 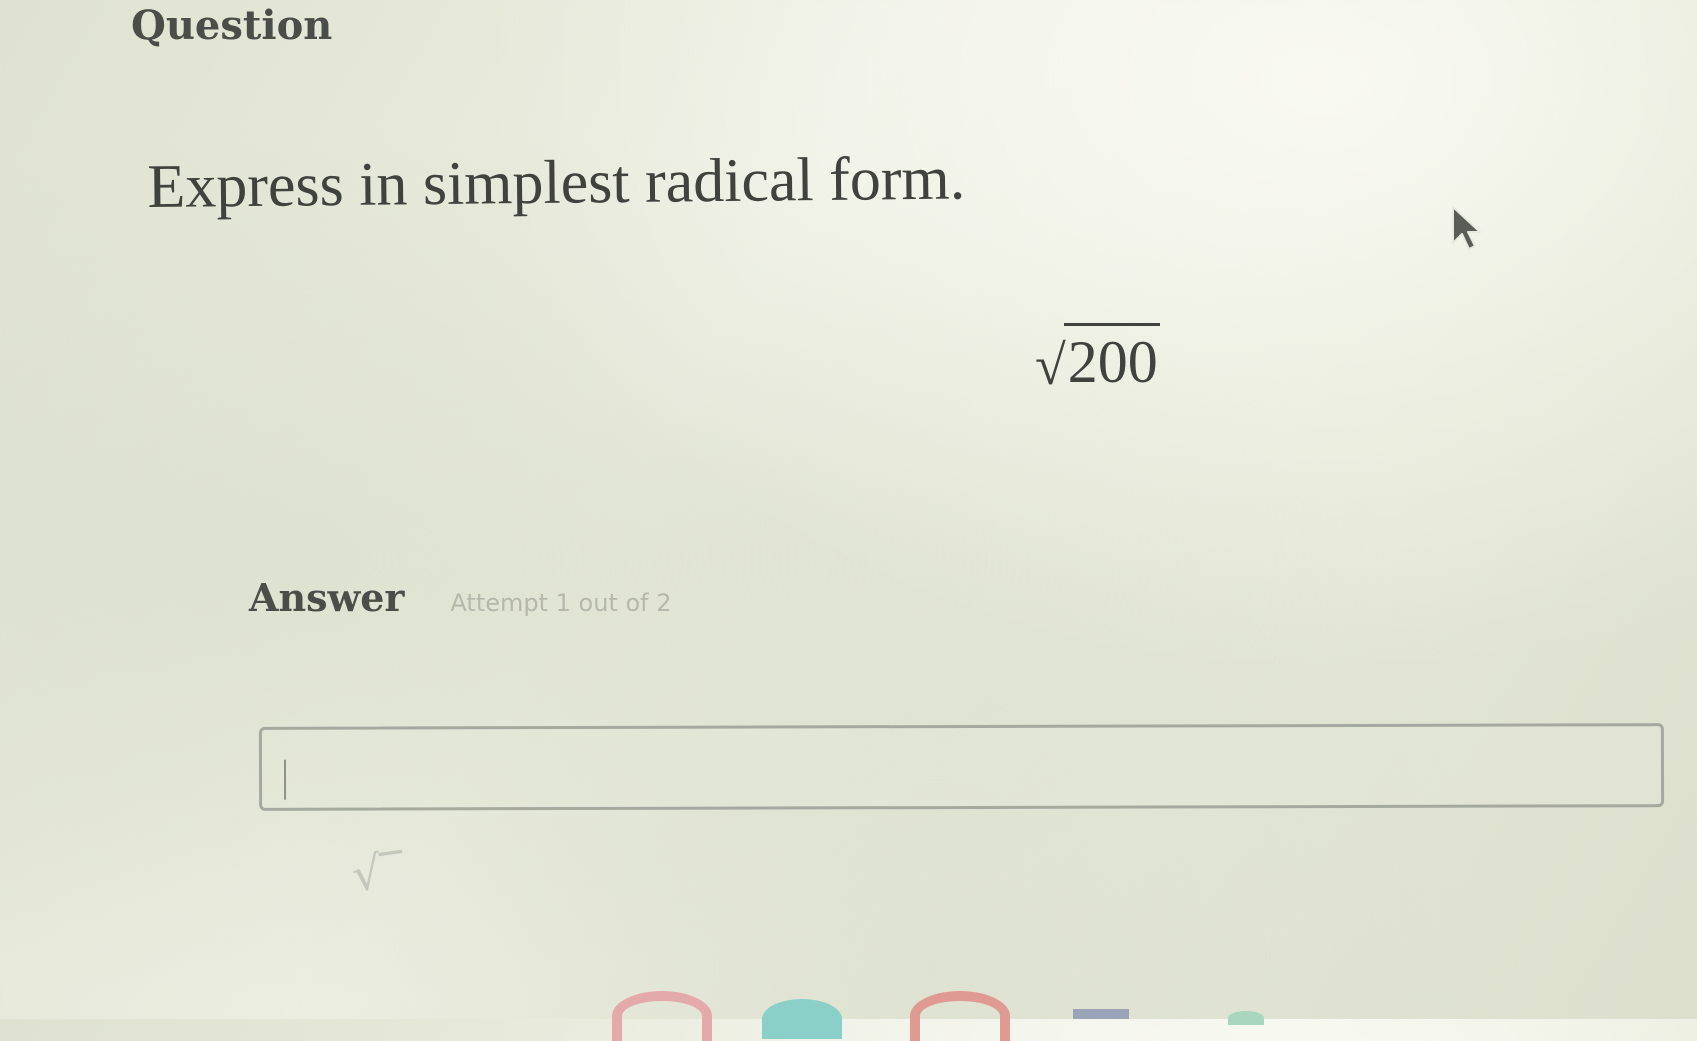 What do you see at coordinates (232, 25) in the screenshot?
I see `section-title: Question` at bounding box center [232, 25].